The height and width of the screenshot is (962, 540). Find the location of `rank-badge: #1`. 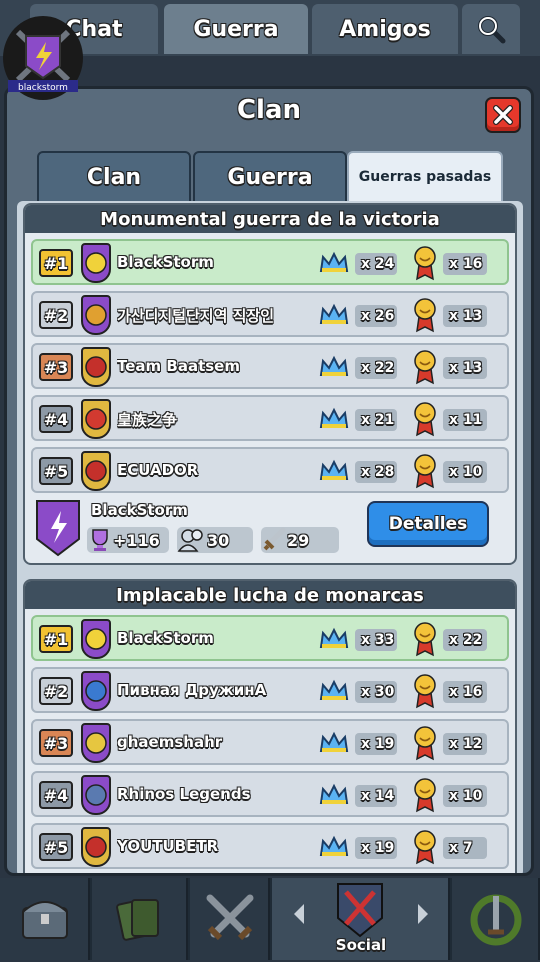

rank-badge: #1 is located at coordinates (56, 263).